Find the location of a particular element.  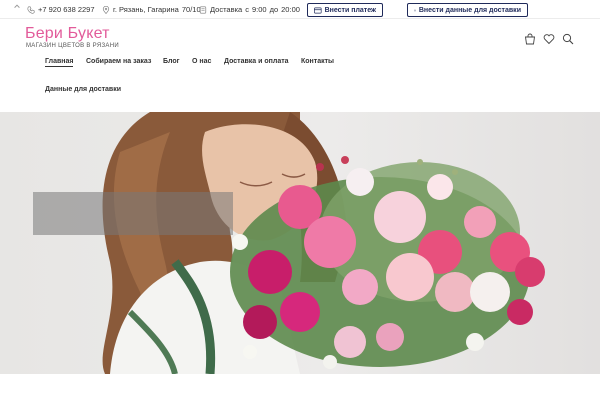

logo-subtitle: МАГАЗИН ЦВЕТОВ В РЯЗАНИ is located at coordinates (72, 46).